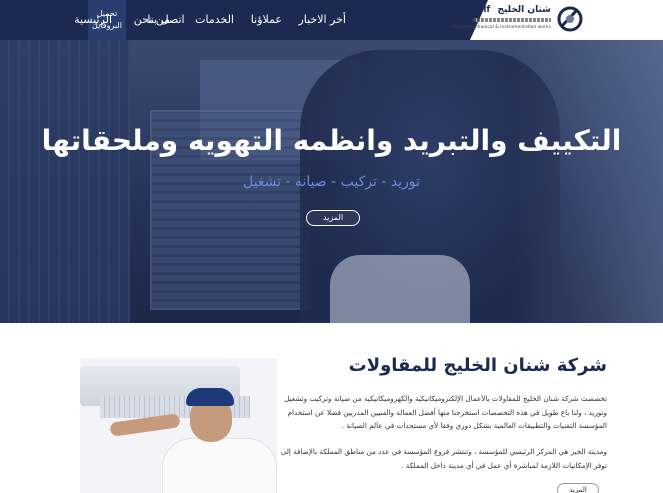 The image size is (663, 493). Describe the element at coordinates (166, 20) in the screenshot. I see `nav-item-contact: اتصل بنا` at that location.